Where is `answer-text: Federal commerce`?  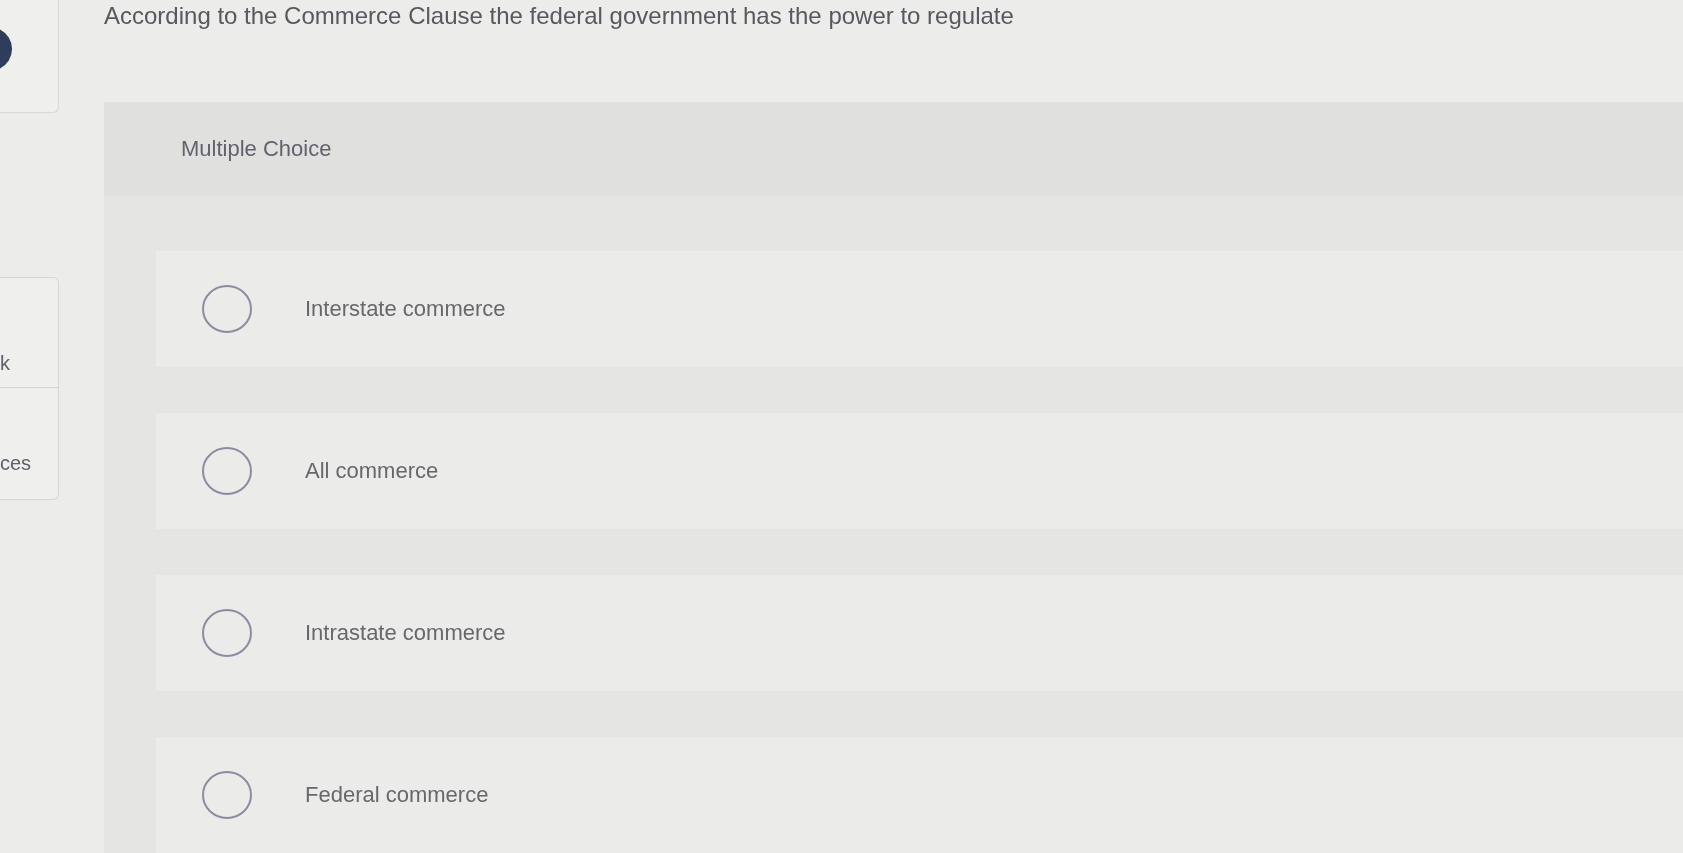 answer-text: Federal commerce is located at coordinates (397, 795).